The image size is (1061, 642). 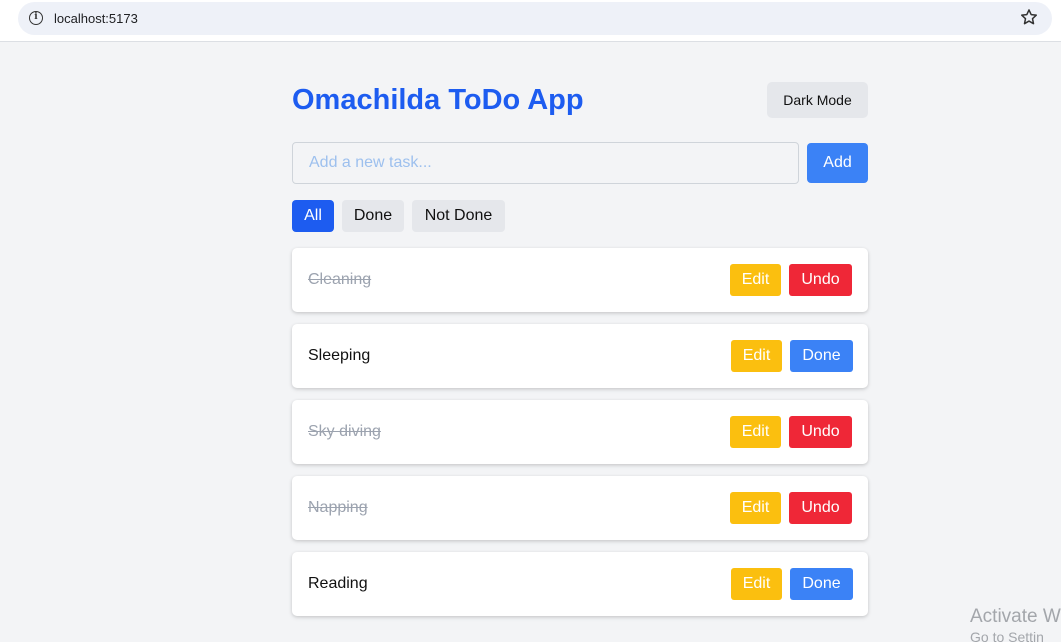 What do you see at coordinates (1007, 635) in the screenshot?
I see `watermark-line-2: Go to Settin` at bounding box center [1007, 635].